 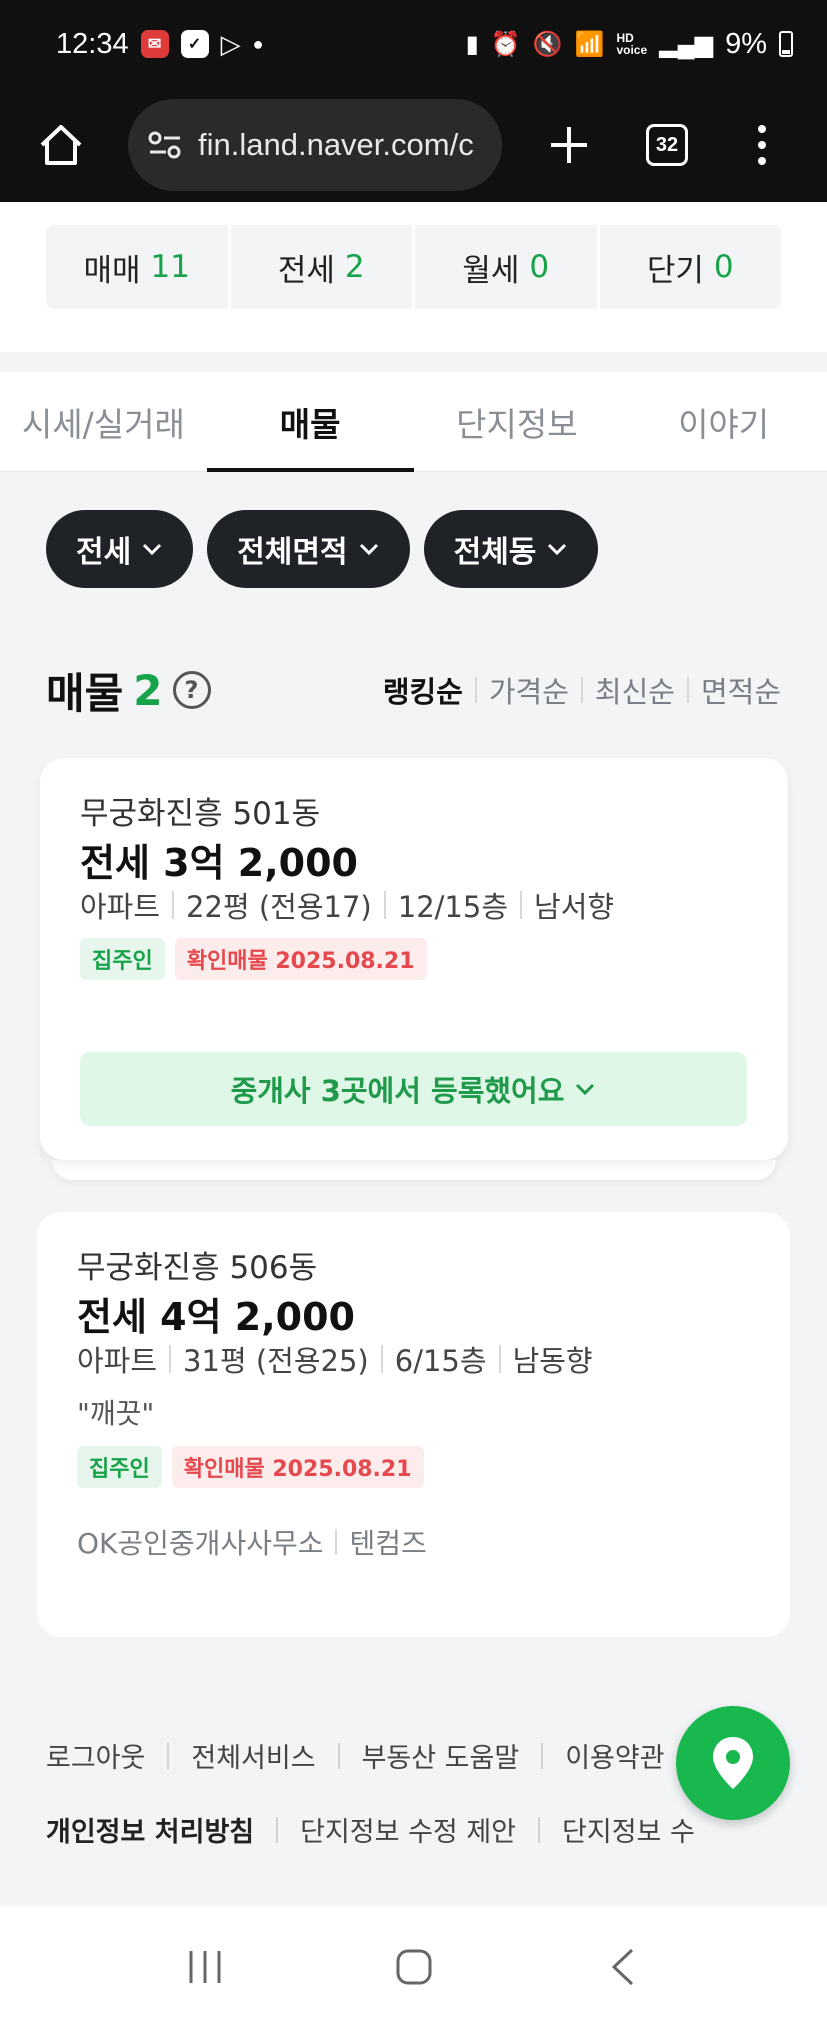 I want to click on footer-logout: 로그아웃, so click(x=95, y=1755).